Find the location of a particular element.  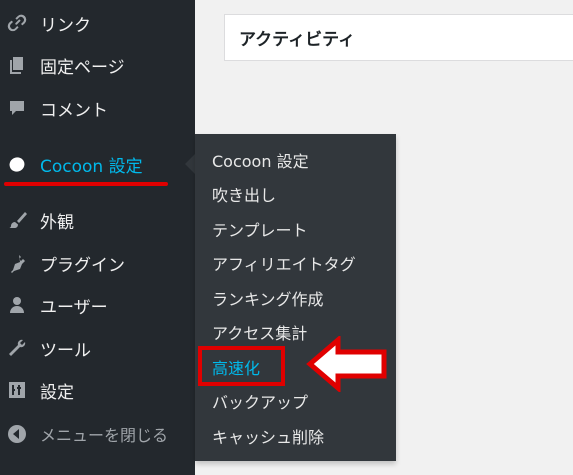

link-icon is located at coordinates (17, 23).